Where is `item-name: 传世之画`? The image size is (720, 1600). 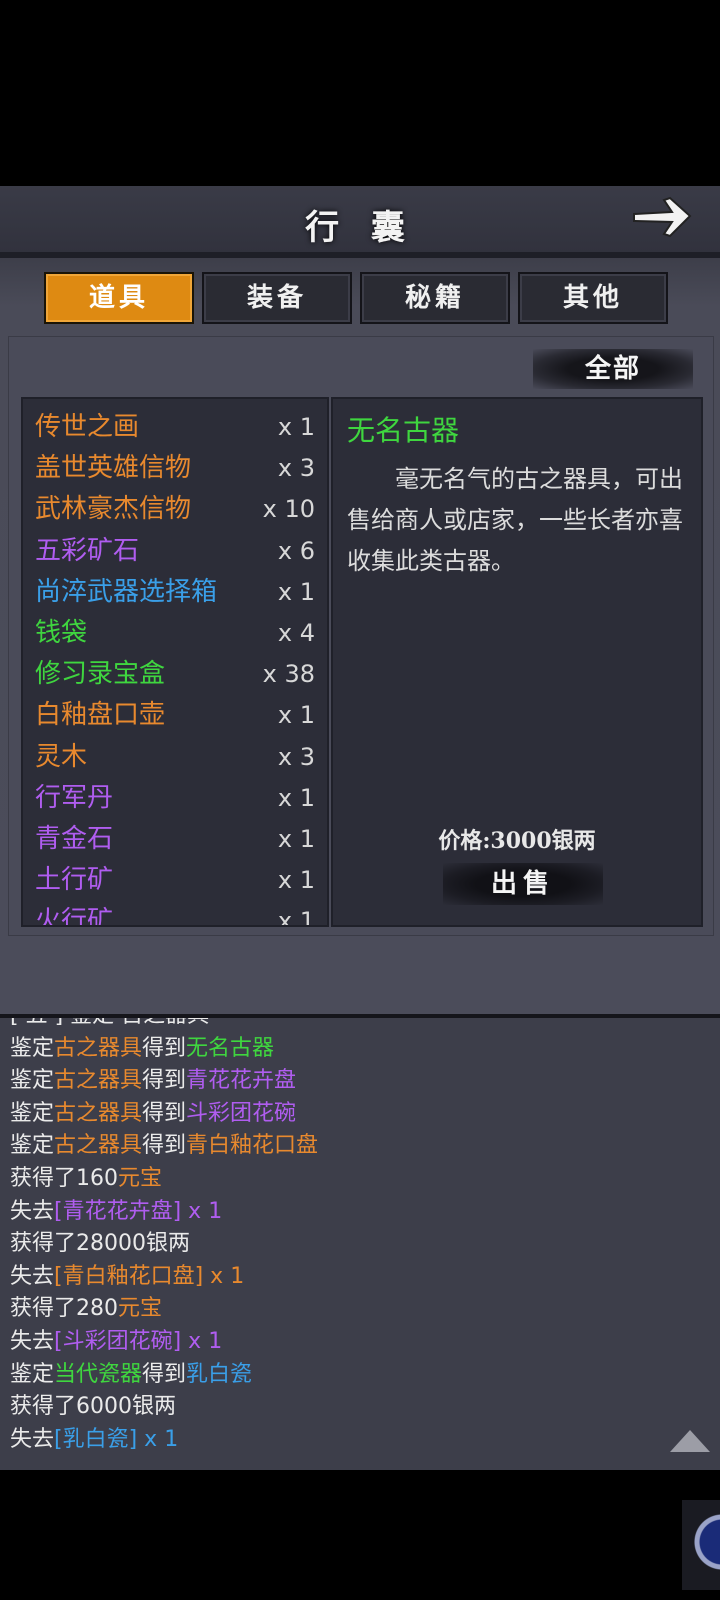 item-name: 传世之画 is located at coordinates (87, 427).